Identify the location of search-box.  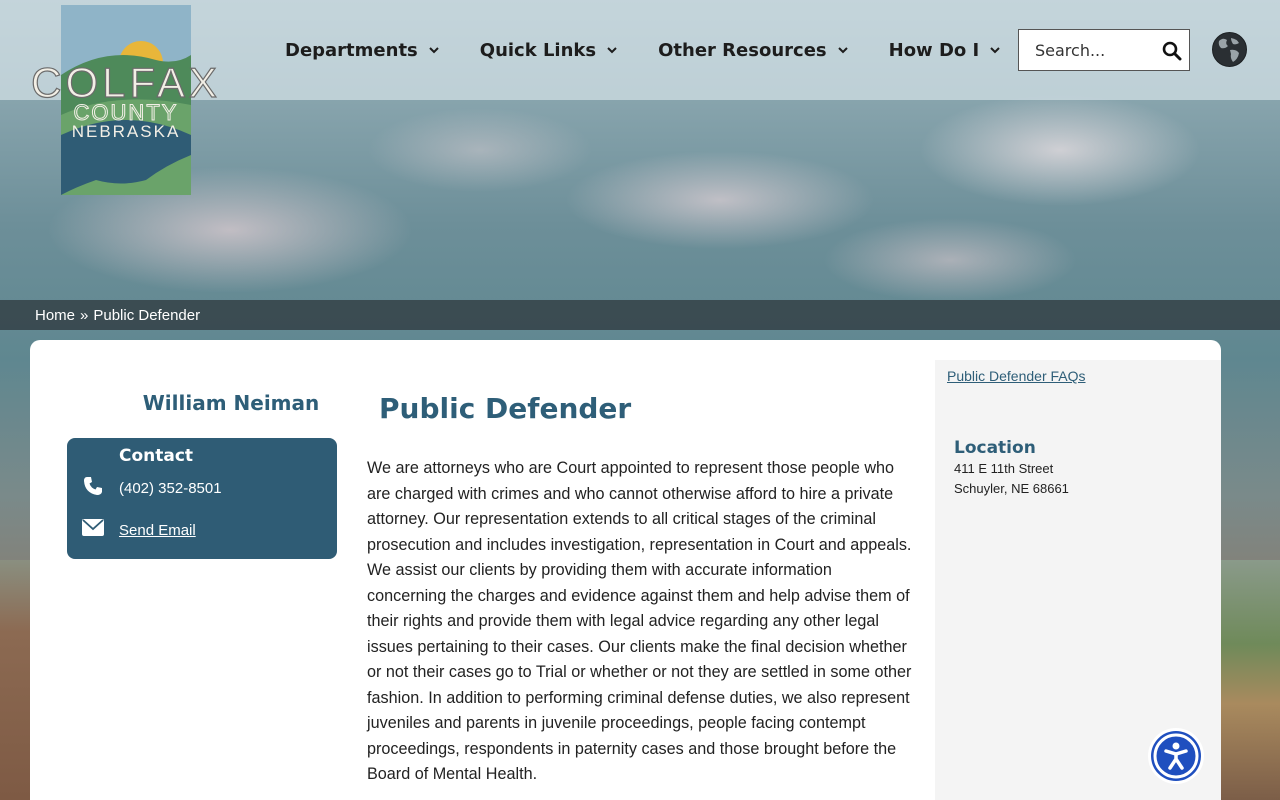
(1104, 50).